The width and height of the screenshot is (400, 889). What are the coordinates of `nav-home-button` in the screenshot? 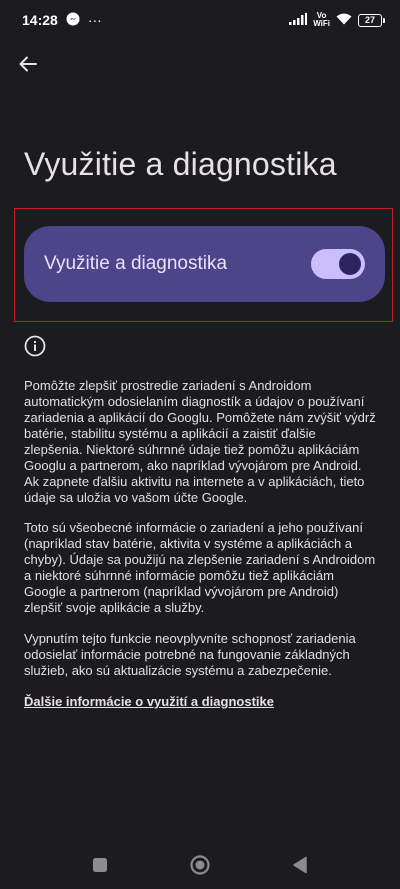 It's located at (200, 865).